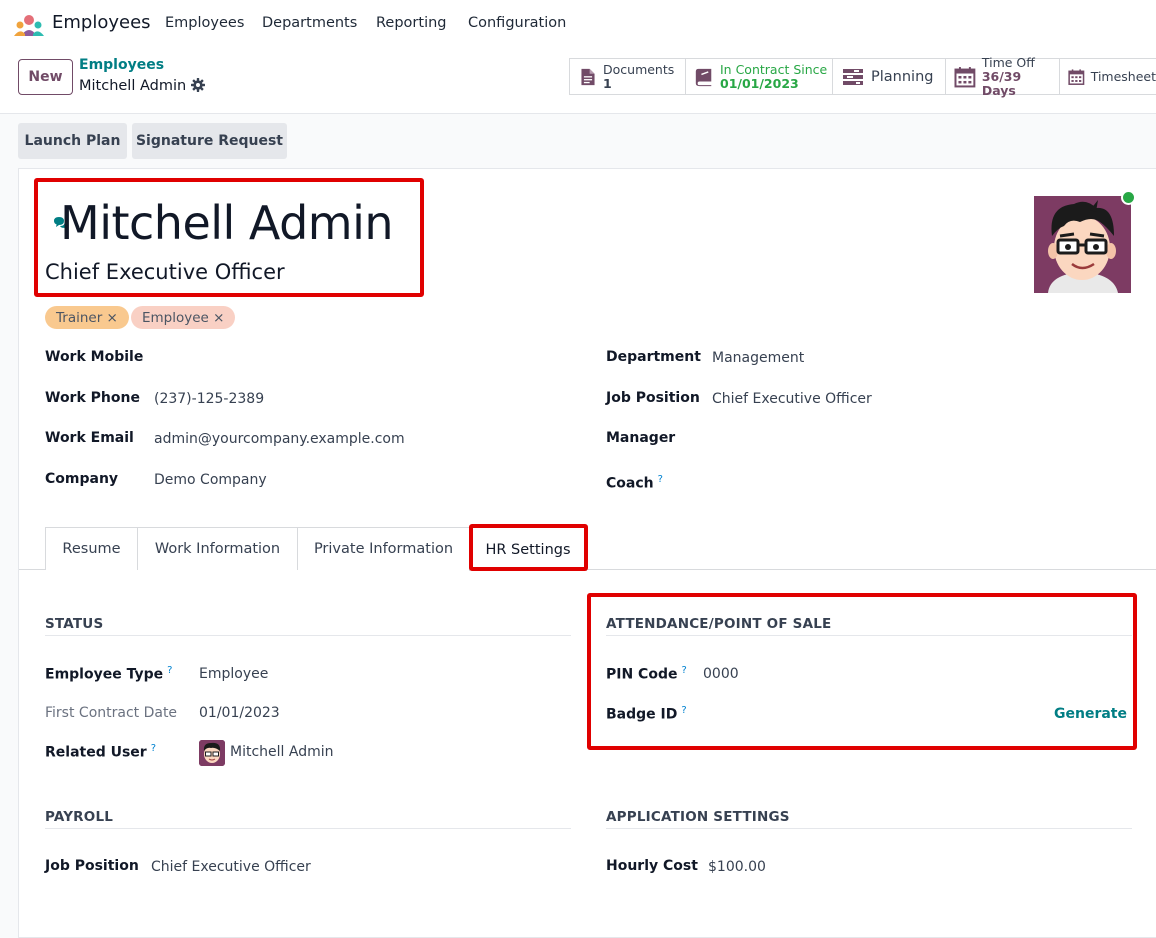  What do you see at coordinates (758, 358) in the screenshot?
I see `department-value: Management` at bounding box center [758, 358].